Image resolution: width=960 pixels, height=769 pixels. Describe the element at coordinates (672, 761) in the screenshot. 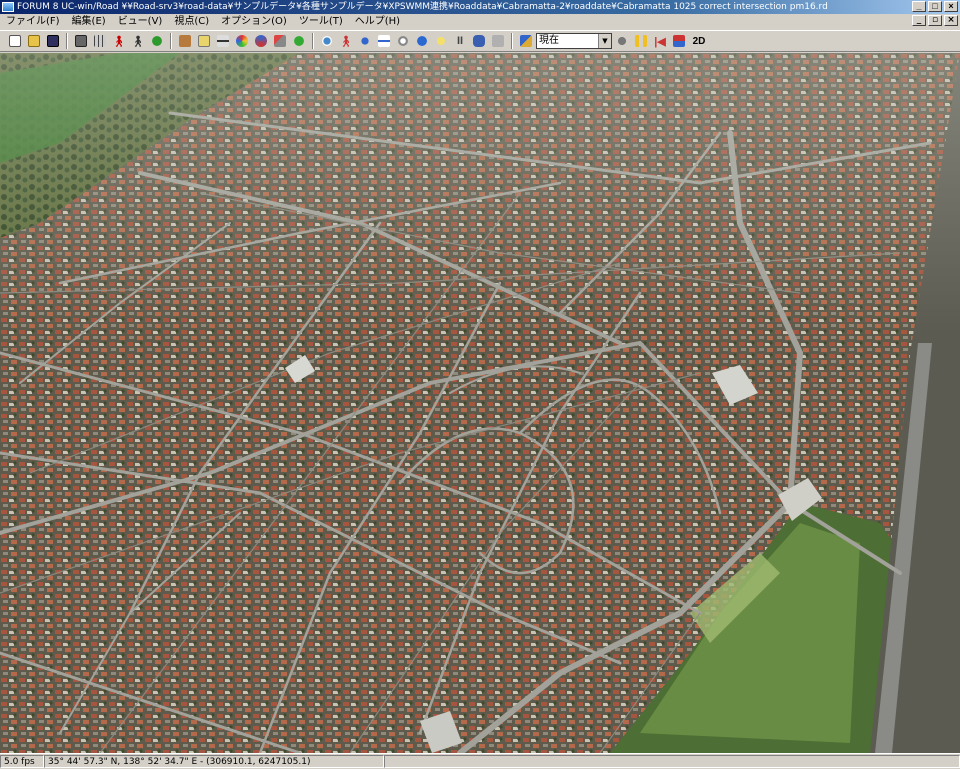

I see `status-spacer` at that location.